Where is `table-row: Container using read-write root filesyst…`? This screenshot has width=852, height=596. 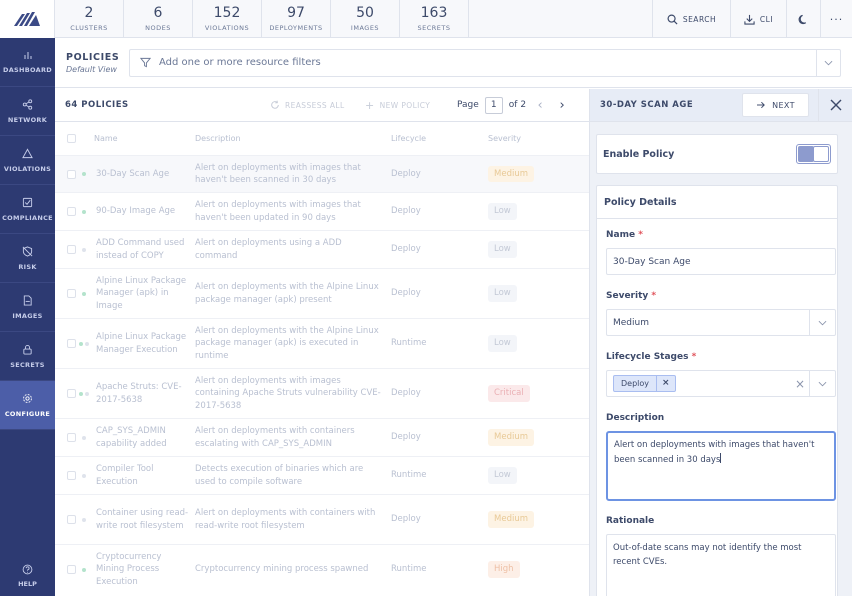
table-row: Container using read-write root filesyst… is located at coordinates (322, 519).